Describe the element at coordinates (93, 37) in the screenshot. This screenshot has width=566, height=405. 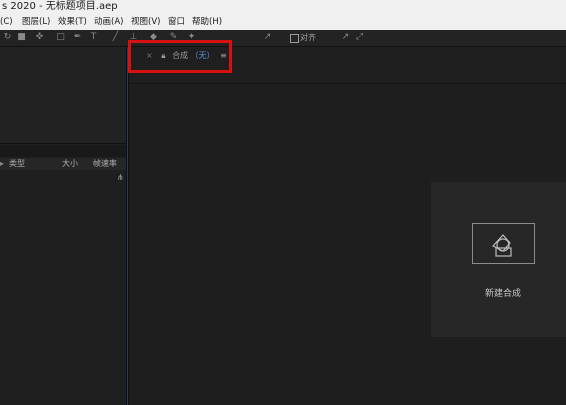
I see `type-tool-icon: T` at that location.